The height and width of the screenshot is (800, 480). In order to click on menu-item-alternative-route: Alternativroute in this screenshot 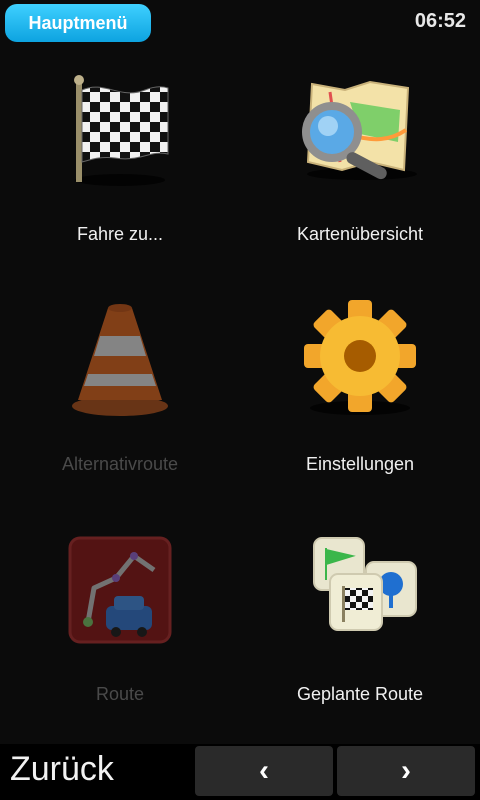, I will do `click(120, 397)`.